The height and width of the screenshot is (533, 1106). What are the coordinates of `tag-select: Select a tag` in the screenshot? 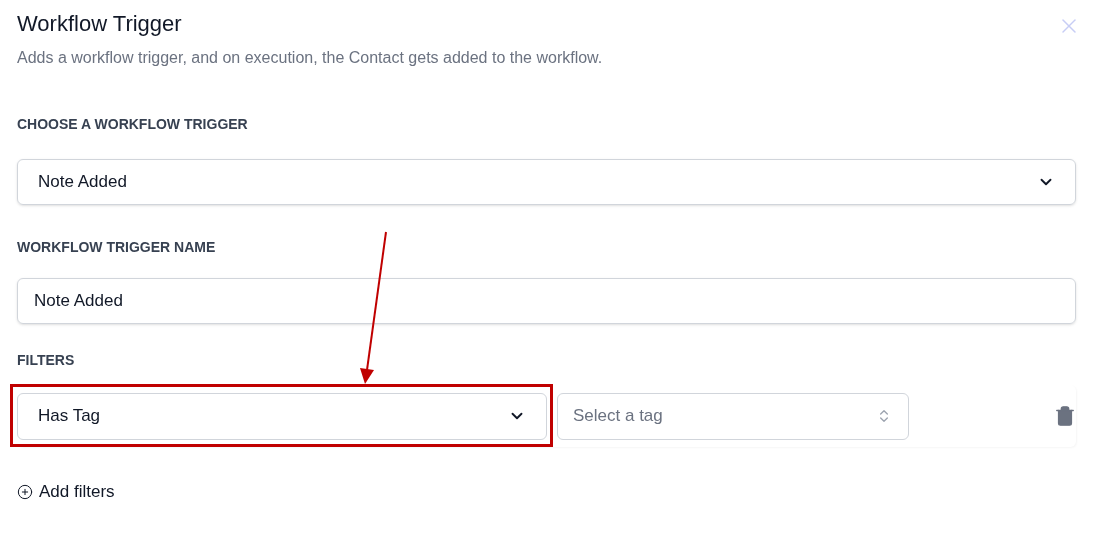 It's located at (733, 416).